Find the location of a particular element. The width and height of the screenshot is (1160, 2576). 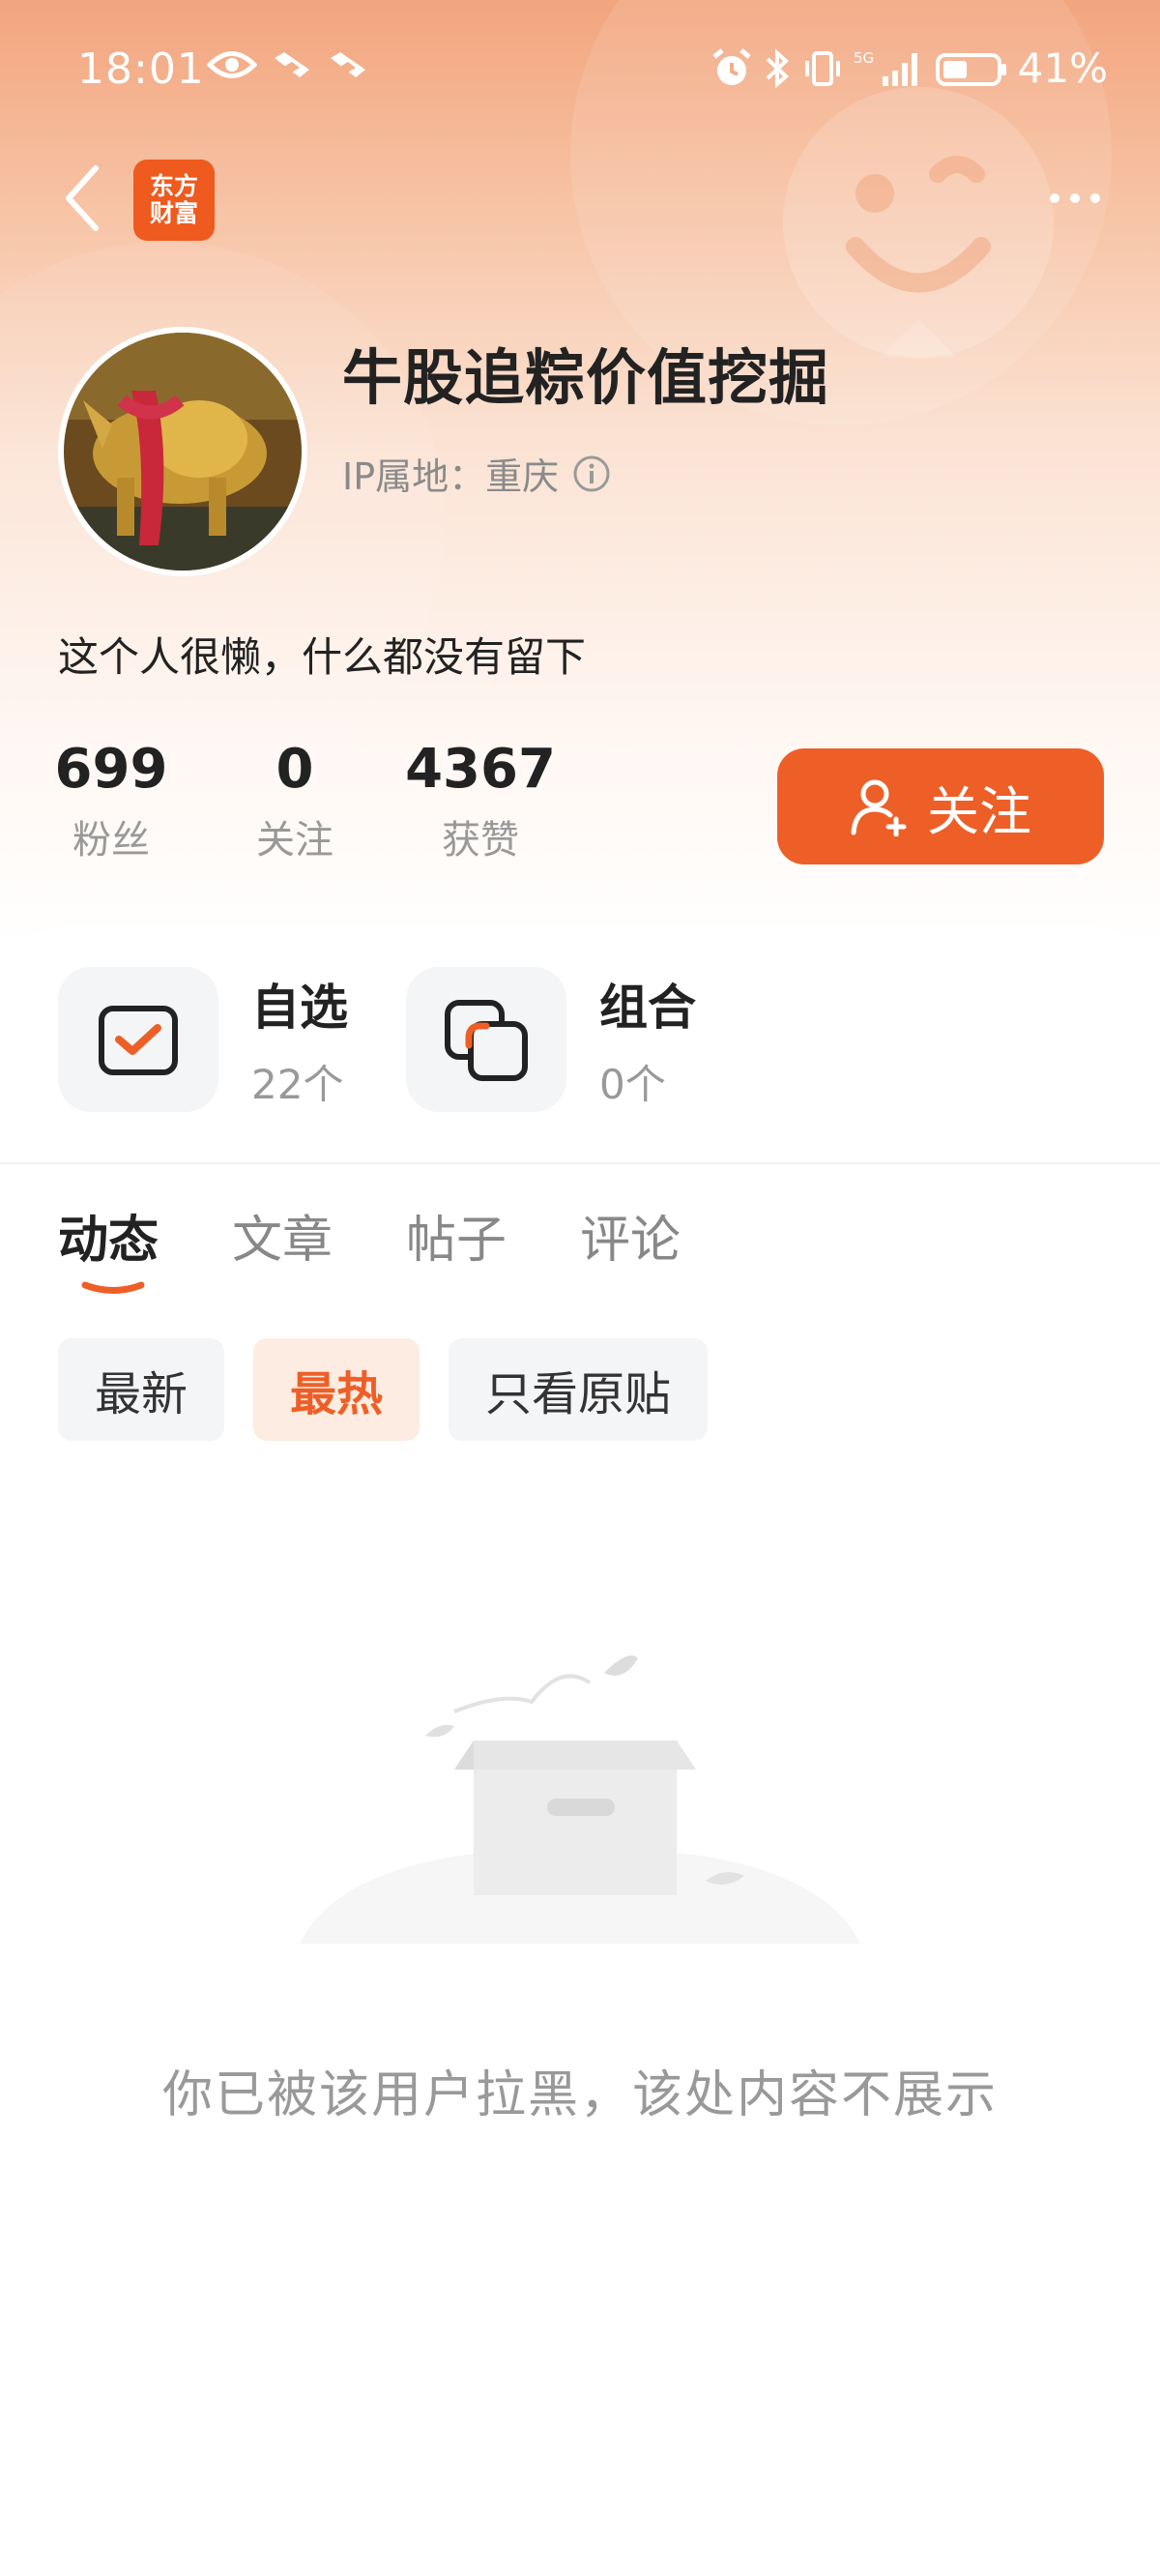

status-left-icons is located at coordinates (288, 64).